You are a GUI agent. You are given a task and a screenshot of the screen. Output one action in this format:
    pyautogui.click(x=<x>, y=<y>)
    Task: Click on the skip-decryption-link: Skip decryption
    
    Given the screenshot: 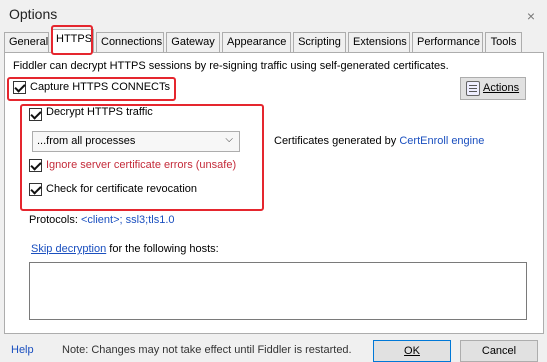 What is the action you would take?
    pyautogui.click(x=68, y=249)
    